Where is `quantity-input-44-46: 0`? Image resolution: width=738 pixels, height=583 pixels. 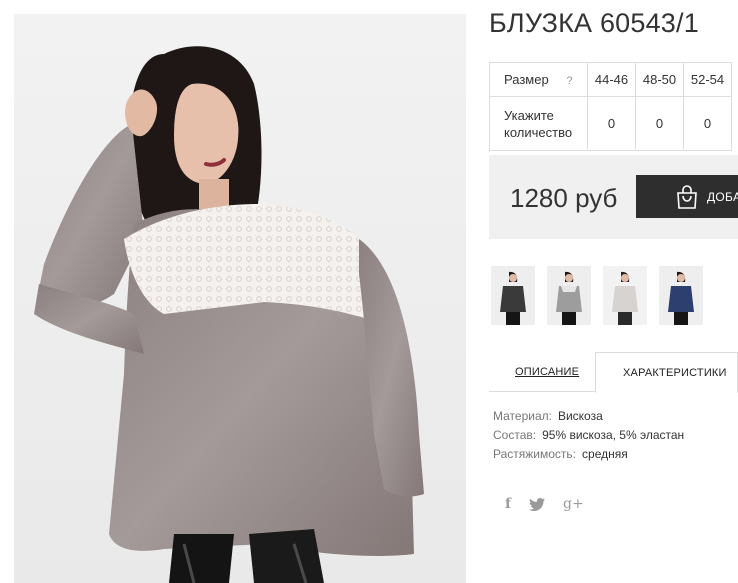 quantity-input-44-46: 0 is located at coordinates (611, 123).